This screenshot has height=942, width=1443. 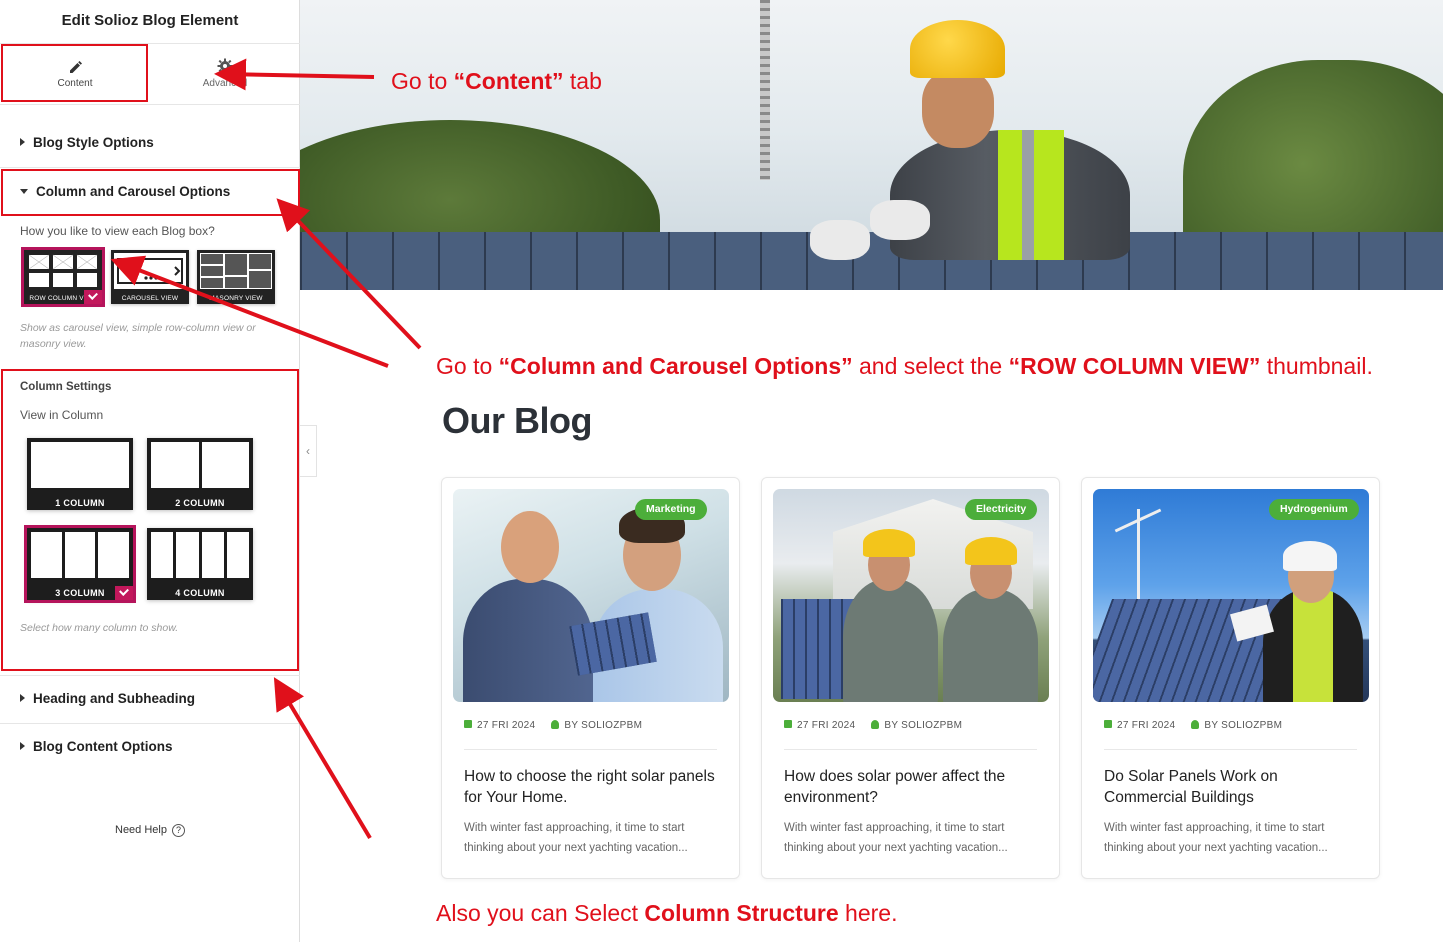 What do you see at coordinates (62, 415) in the screenshot?
I see `view-in-column-label: View in Column` at bounding box center [62, 415].